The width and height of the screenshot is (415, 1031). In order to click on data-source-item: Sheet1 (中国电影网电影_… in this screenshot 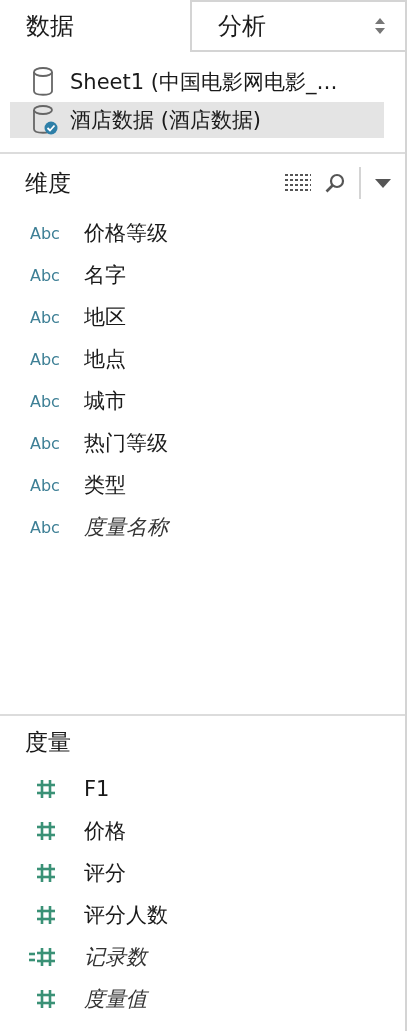, I will do `click(197, 82)`.